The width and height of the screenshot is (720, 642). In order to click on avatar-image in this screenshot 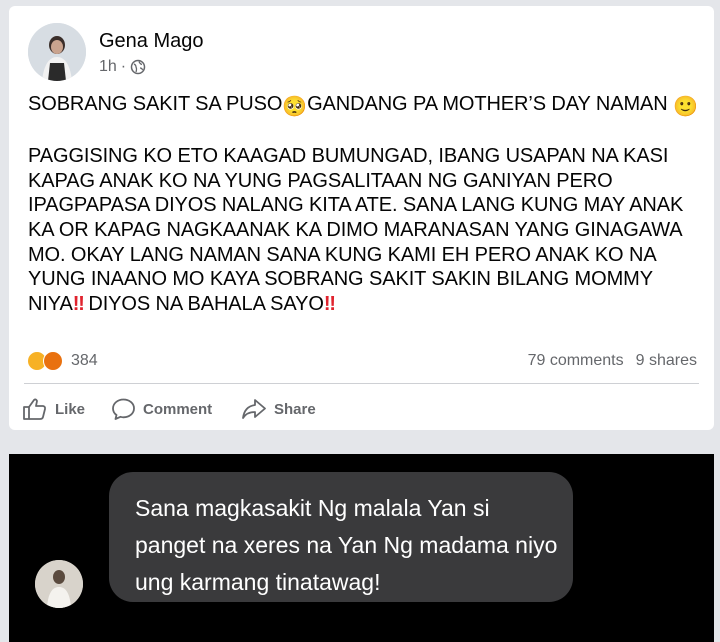, I will do `click(57, 52)`.